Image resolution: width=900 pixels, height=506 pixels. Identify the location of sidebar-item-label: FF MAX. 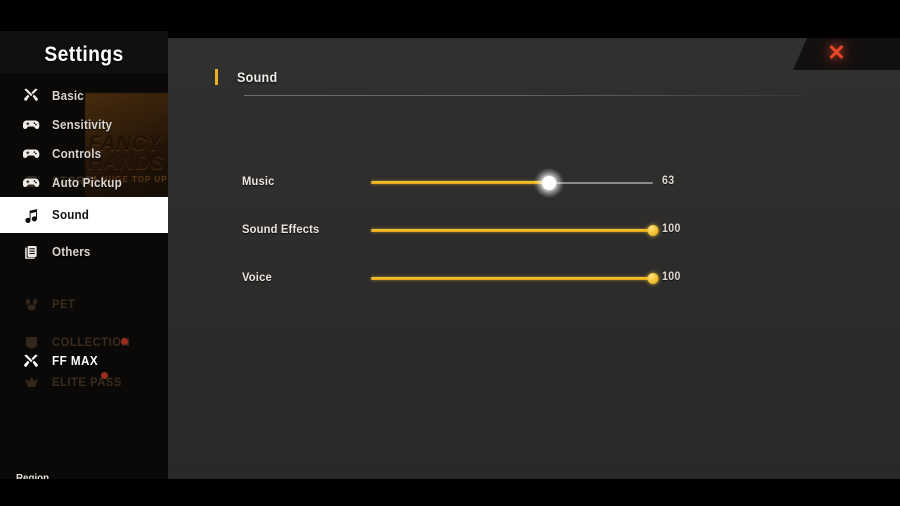
(75, 361).